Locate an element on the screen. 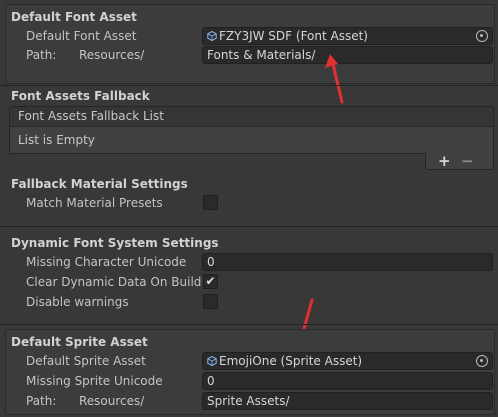 The image size is (498, 417). font-assets-fallback-header: Font Assets Fallback is located at coordinates (80, 96).